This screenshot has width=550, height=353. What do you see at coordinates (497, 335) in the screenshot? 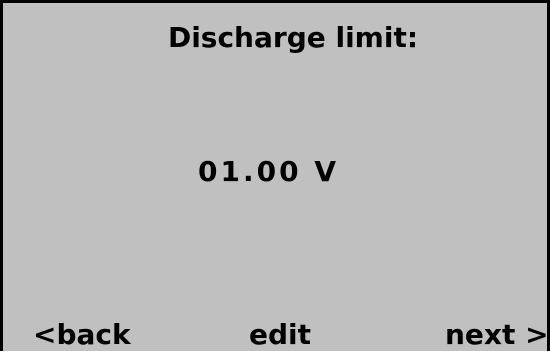
I see `next-softkey: next >` at bounding box center [497, 335].